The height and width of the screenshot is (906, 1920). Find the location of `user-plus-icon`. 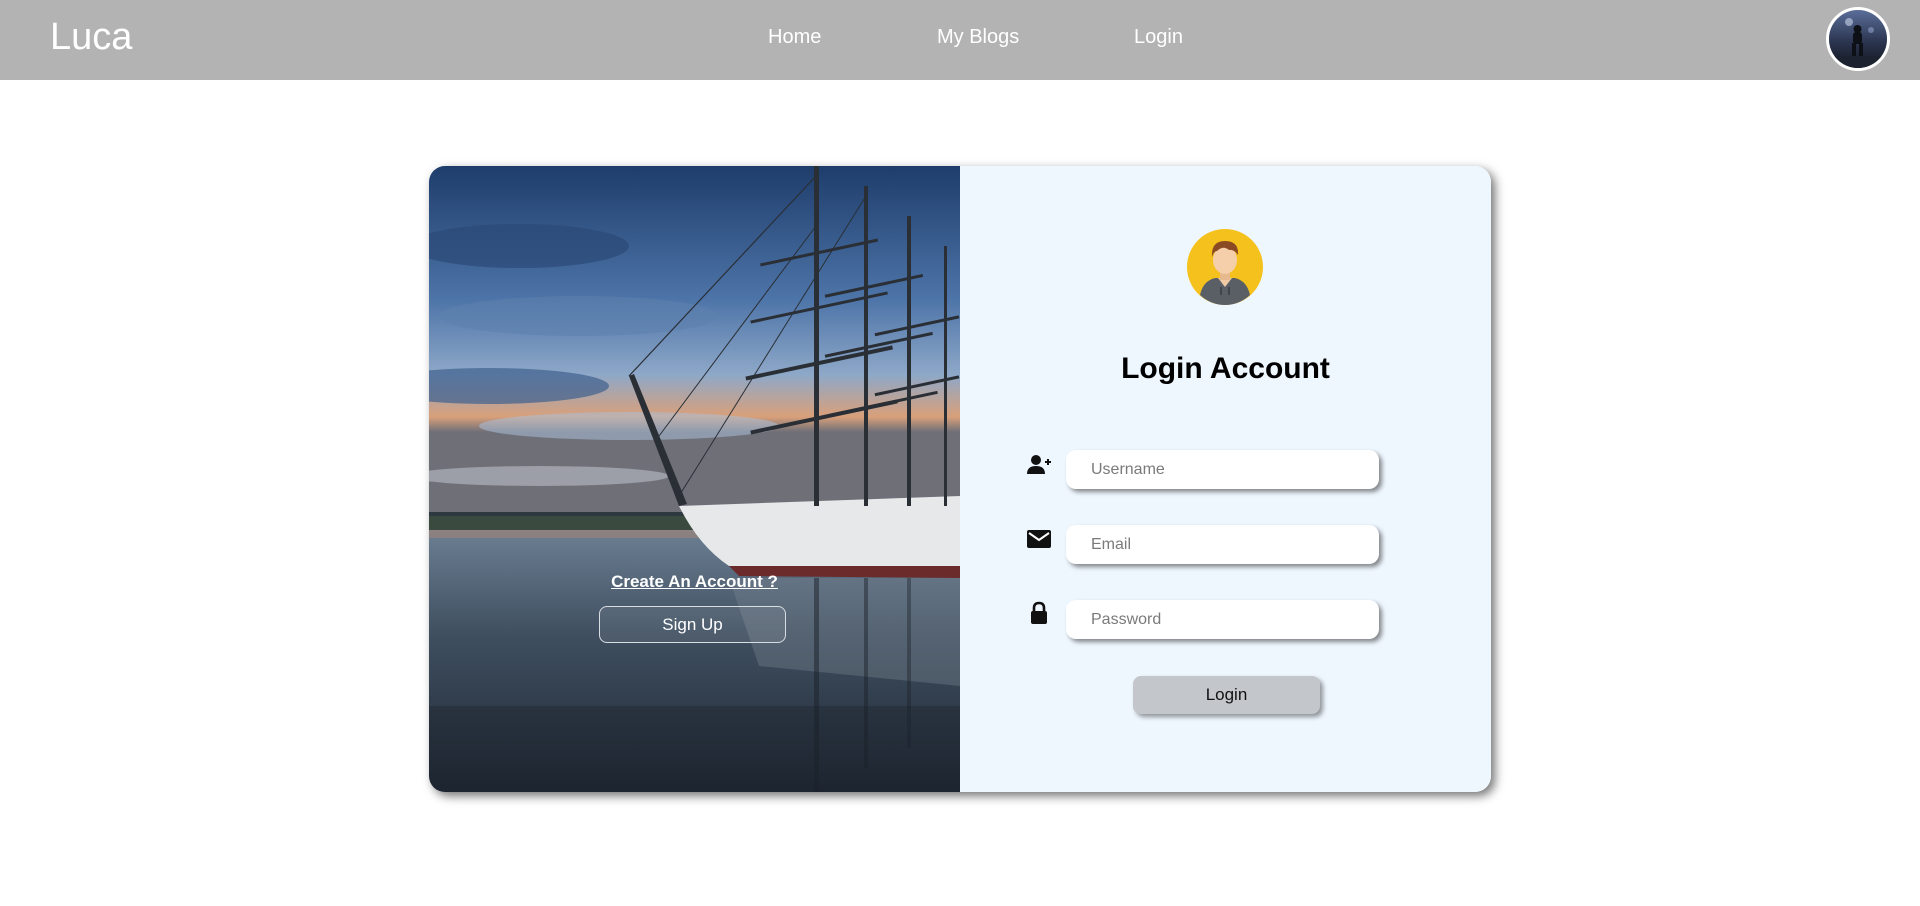

user-plus-icon is located at coordinates (1039, 464).